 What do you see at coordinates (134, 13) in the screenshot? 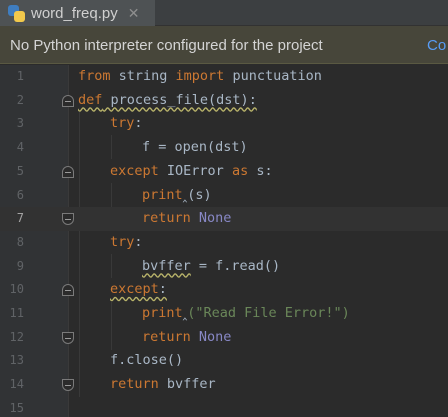
I see `close-tab-icon: ✕` at bounding box center [134, 13].